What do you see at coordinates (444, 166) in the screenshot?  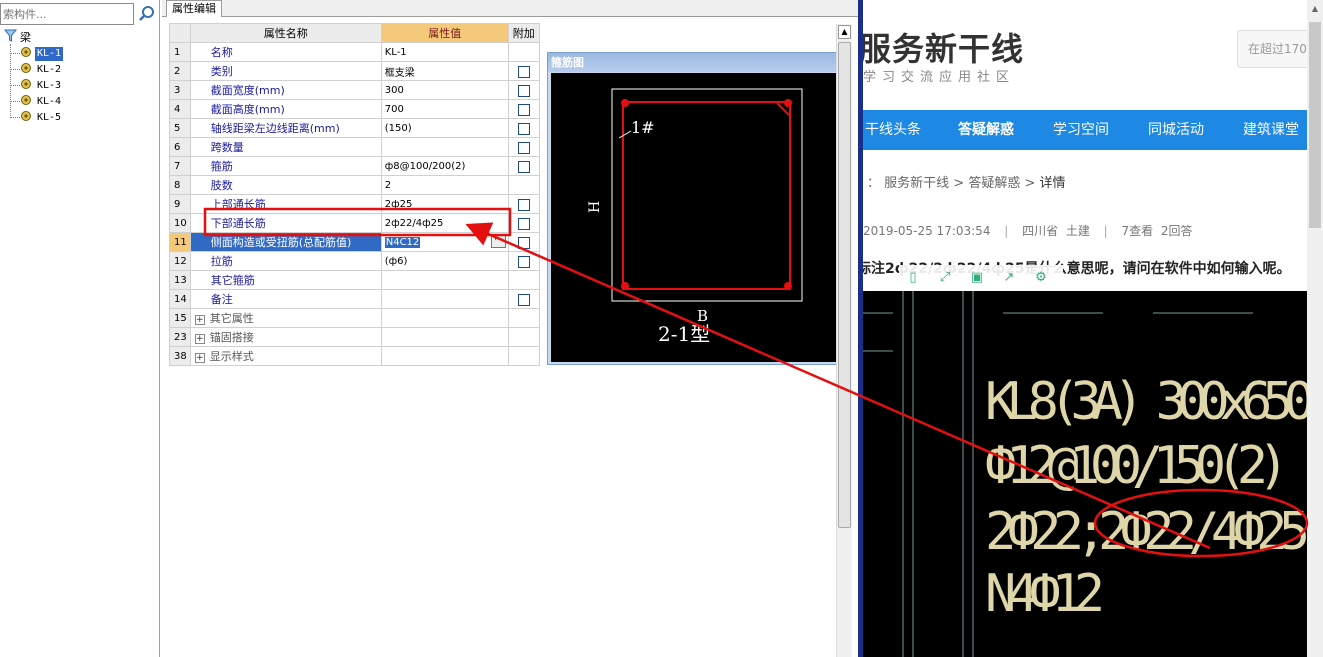 I see `property-value: ф8@100/200(2)` at bounding box center [444, 166].